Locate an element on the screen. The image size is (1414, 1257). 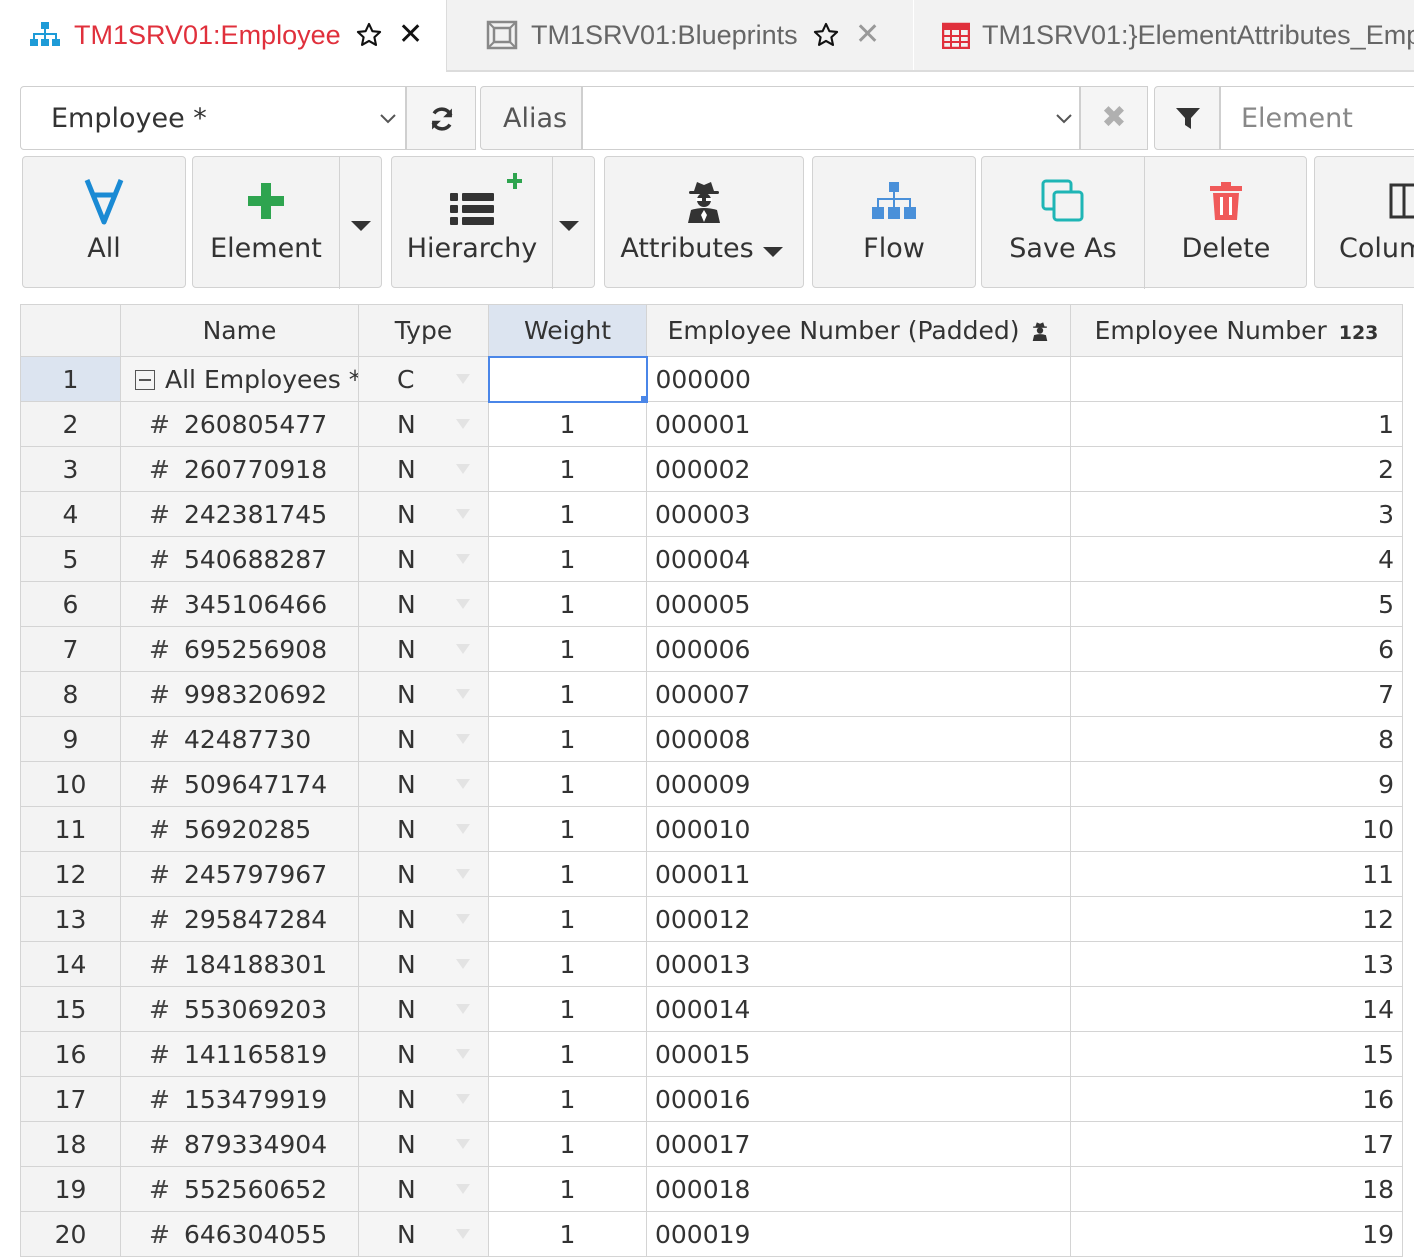
weight-cell is located at coordinates (567, 379).